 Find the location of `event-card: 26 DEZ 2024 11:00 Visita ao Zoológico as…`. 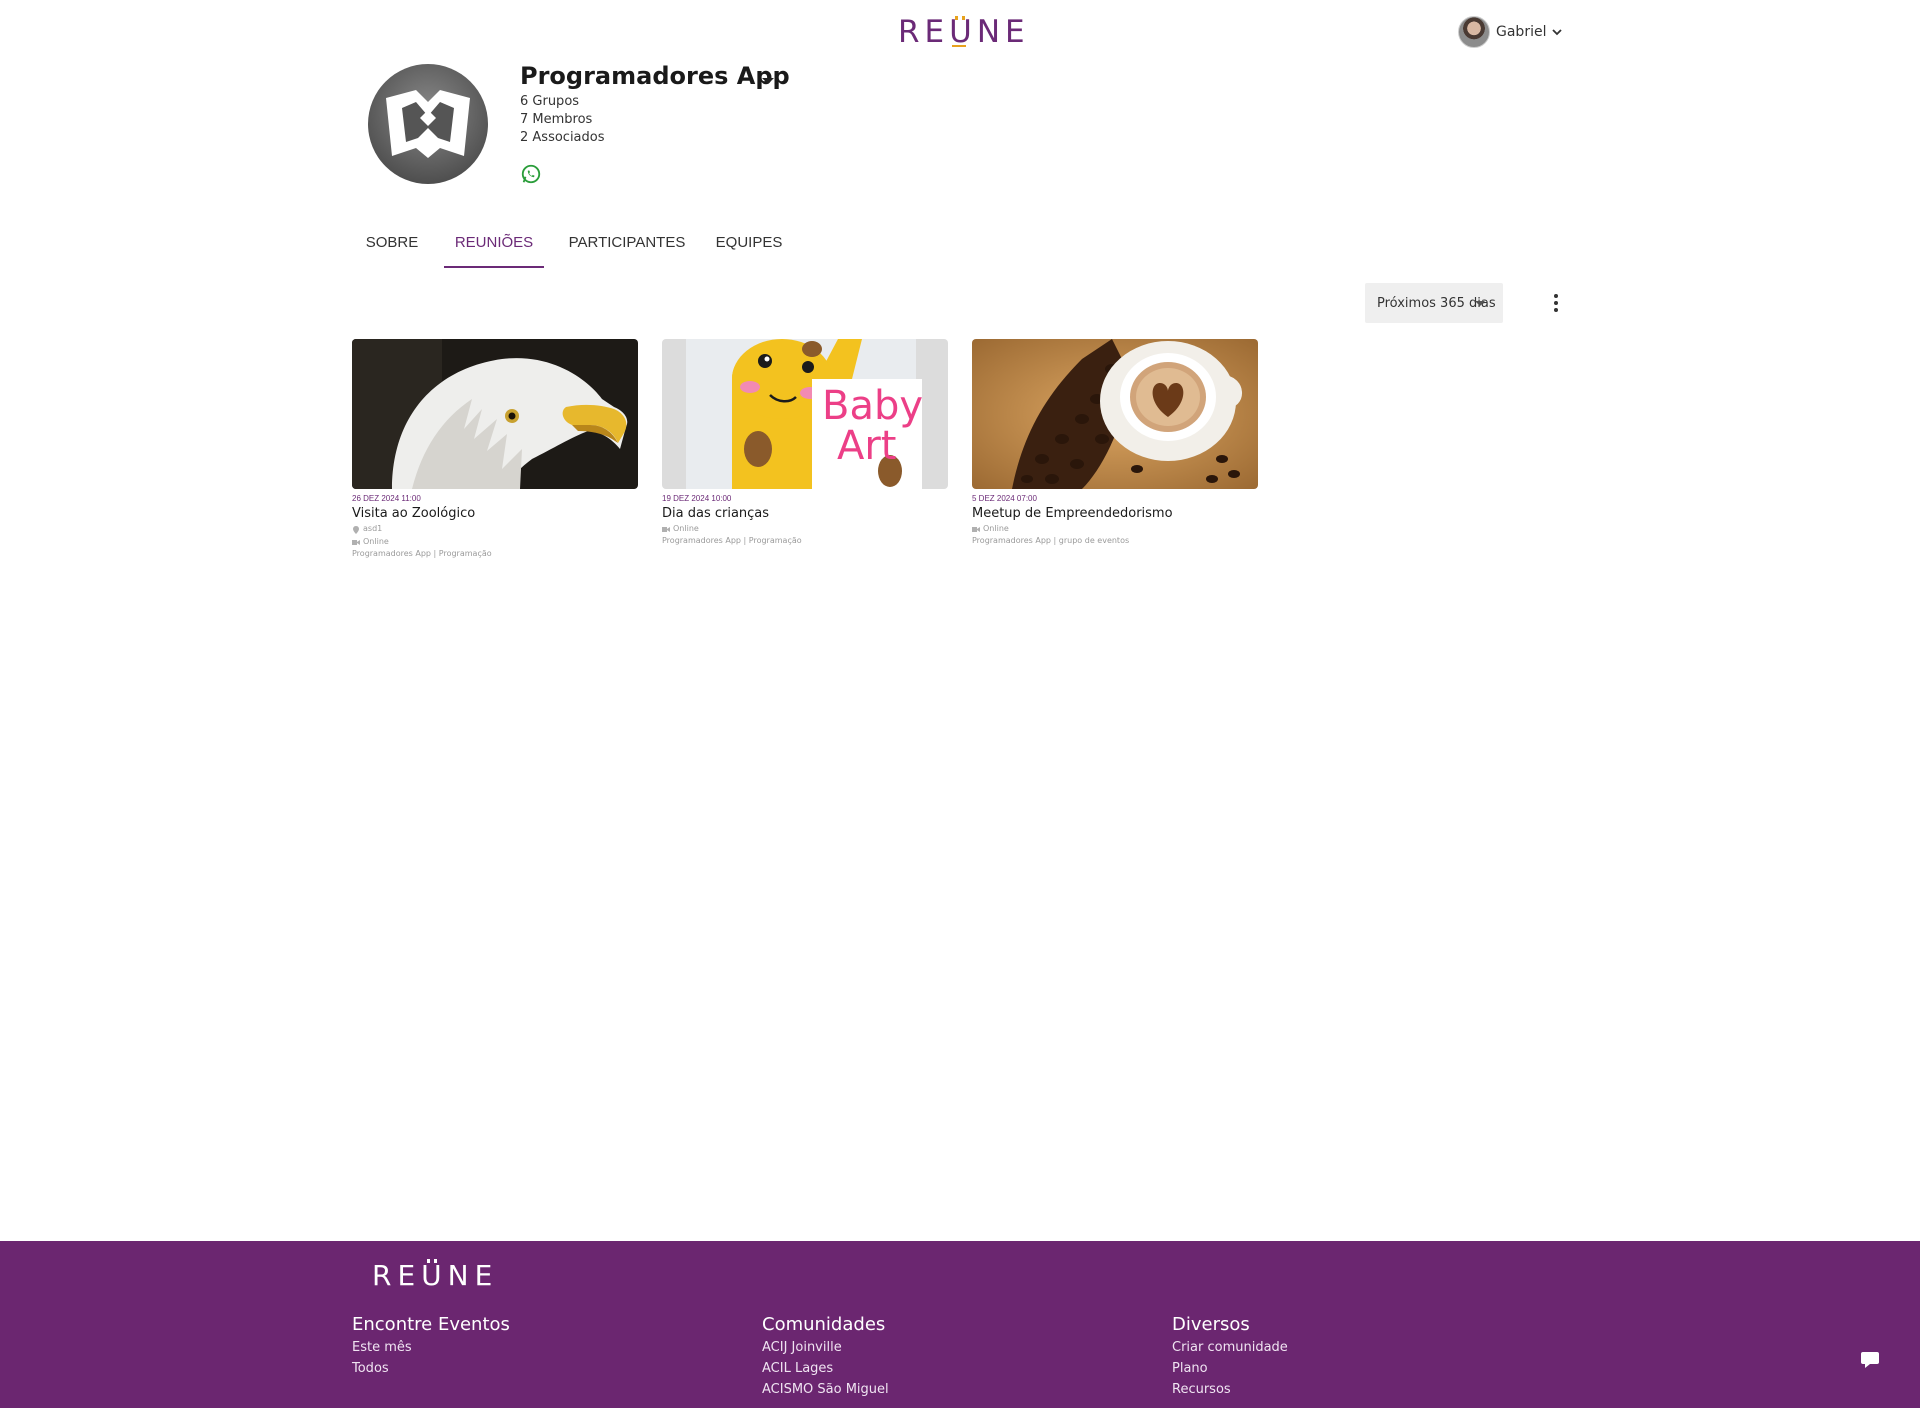

event-card: 26 DEZ 2024 11:00 Visita ao Zoológico as… is located at coordinates (495, 449).